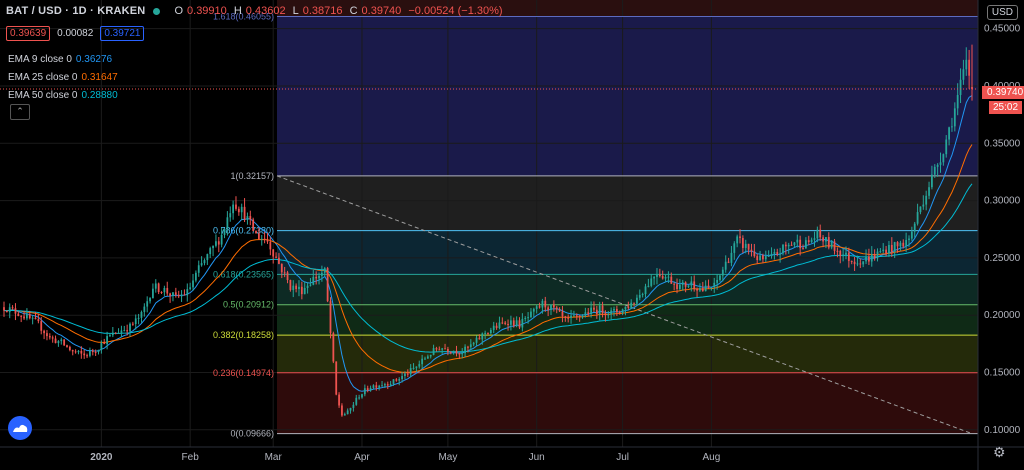  I want to click on tradingview-logo-icon, so click(20, 428).